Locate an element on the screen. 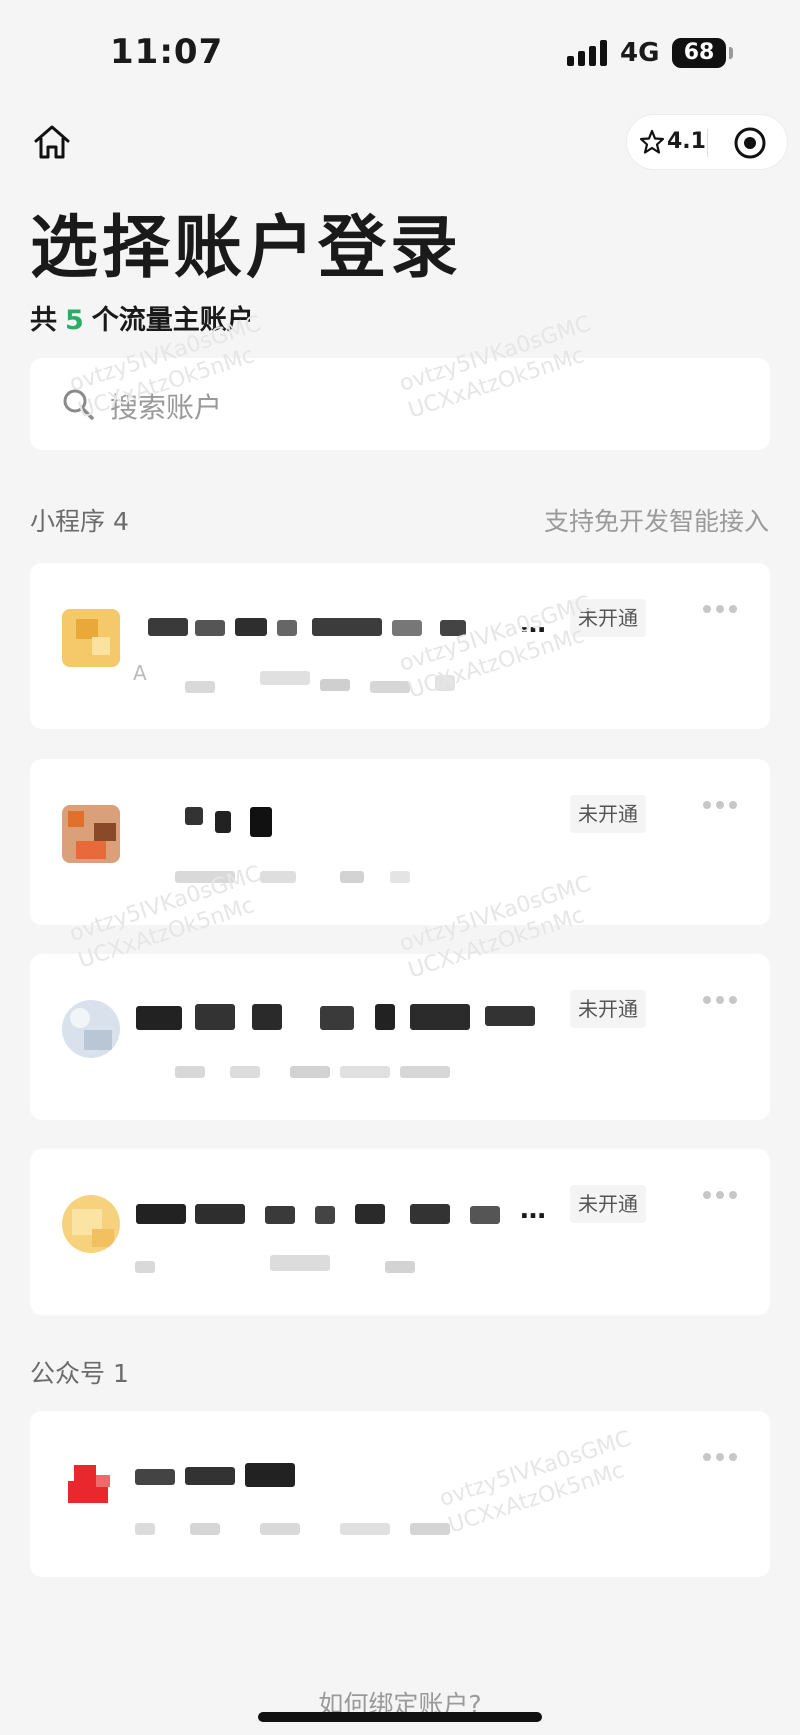 Image resolution: width=800 pixels, height=1735 pixels. capsule-divider is located at coordinates (707, 143).